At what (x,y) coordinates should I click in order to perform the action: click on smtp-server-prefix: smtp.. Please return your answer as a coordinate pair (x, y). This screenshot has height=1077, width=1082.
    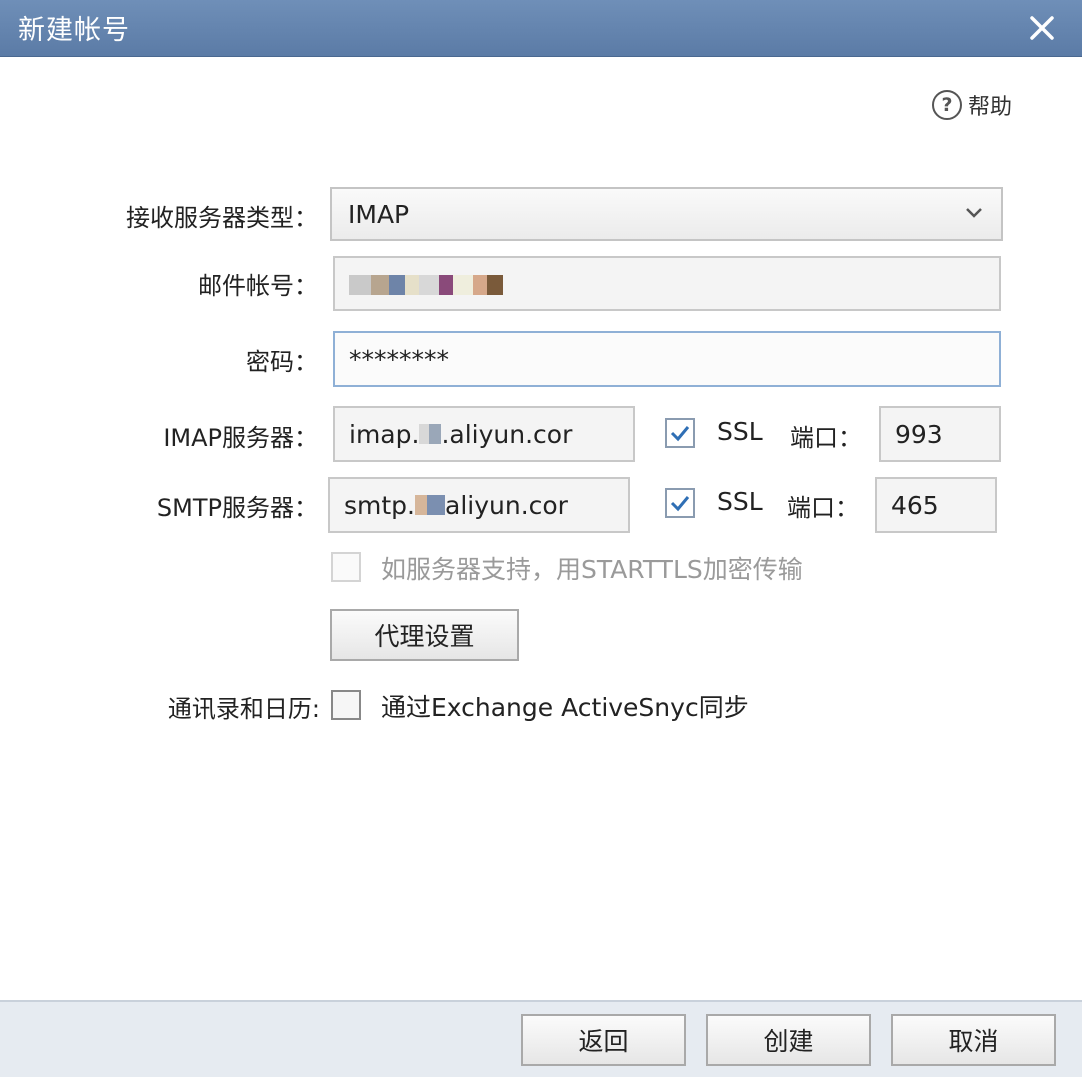
    Looking at the image, I should click on (379, 505).